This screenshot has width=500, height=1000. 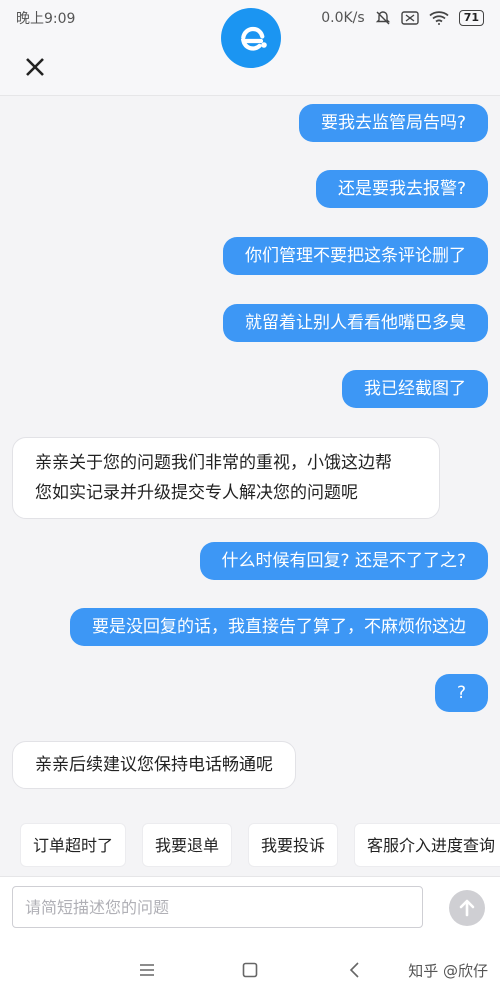 I want to click on agent-message-line: 您如实记录并升级提交专人解决您的问题呢, so click(x=196, y=493).